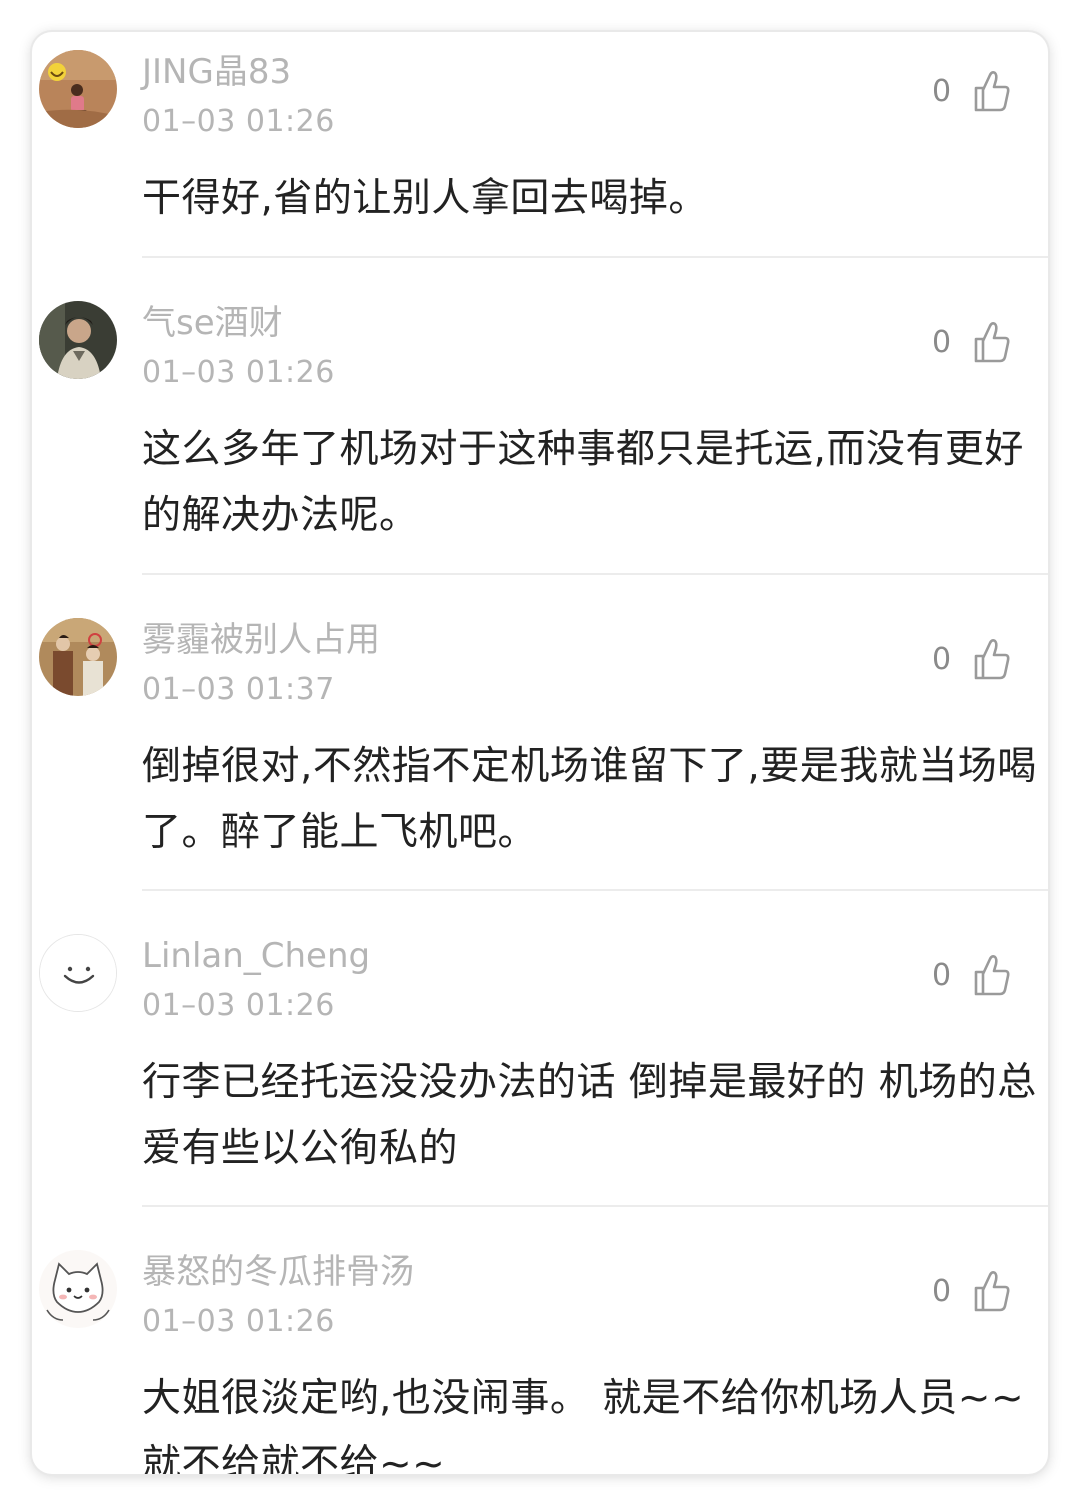 Image resolution: width=1080 pixels, height=1509 pixels. I want to click on photo-avatar-couple-drama-icon, so click(78, 657).